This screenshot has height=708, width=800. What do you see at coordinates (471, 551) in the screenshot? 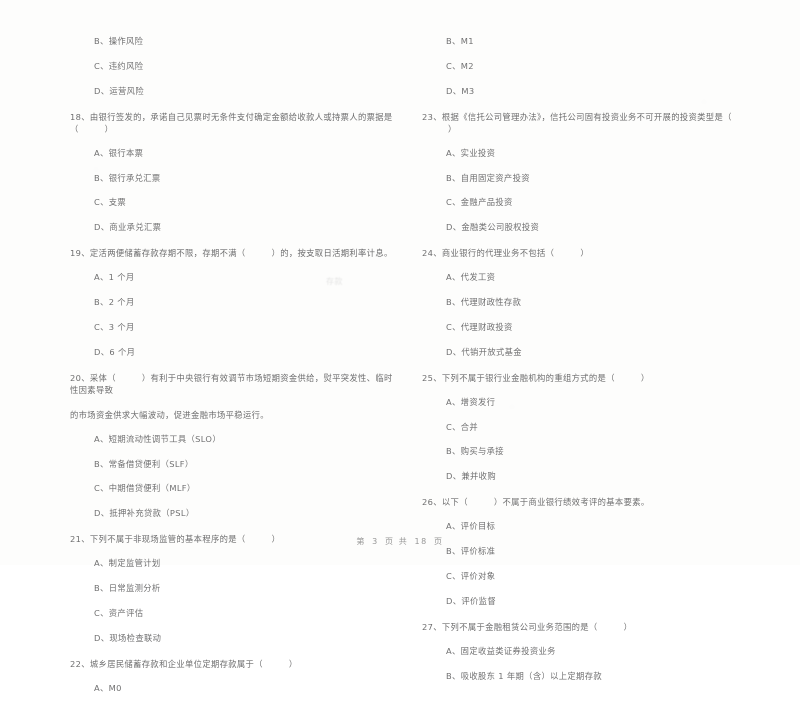
I see `option-item: B、评价标准` at bounding box center [471, 551].